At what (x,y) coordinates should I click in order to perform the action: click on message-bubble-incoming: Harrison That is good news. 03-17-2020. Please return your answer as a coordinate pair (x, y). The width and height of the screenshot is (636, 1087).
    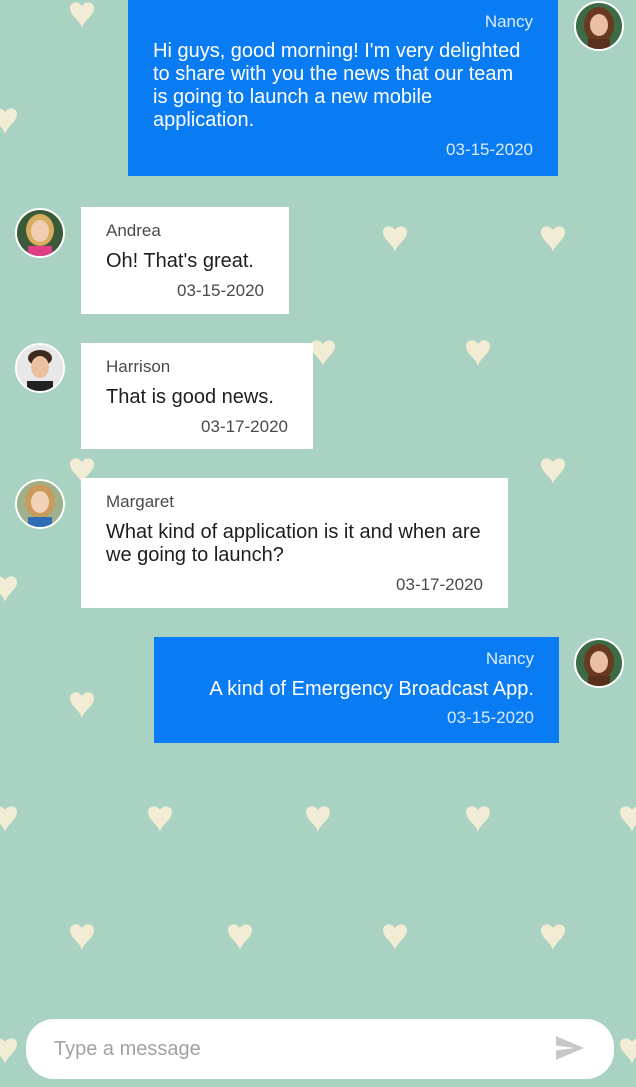
    Looking at the image, I should click on (197, 396).